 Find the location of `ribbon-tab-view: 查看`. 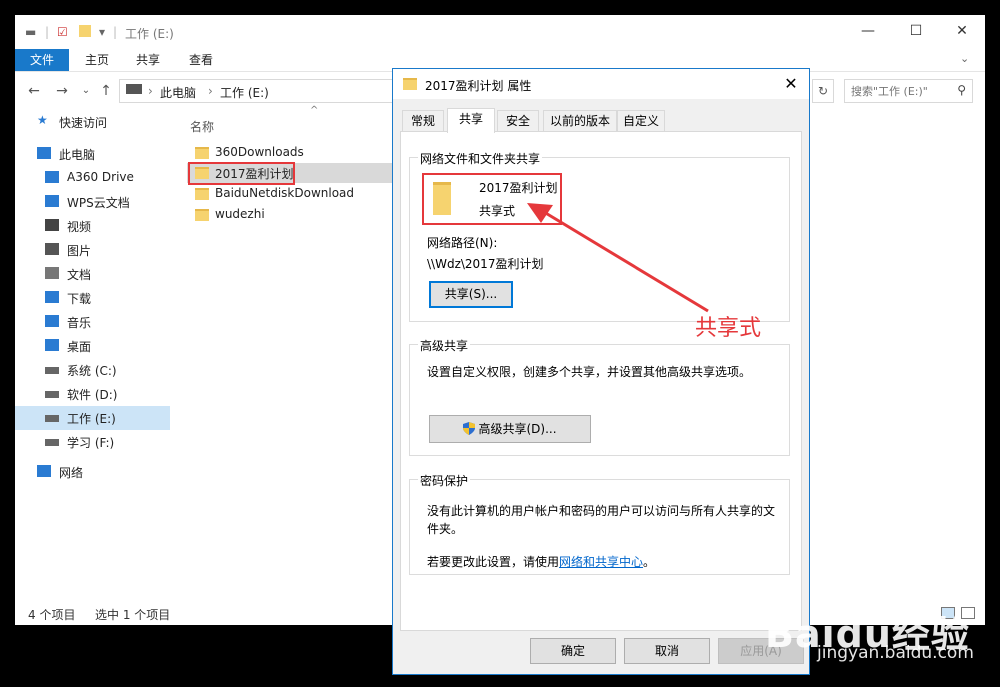

ribbon-tab-view: 查看 is located at coordinates (201, 60).